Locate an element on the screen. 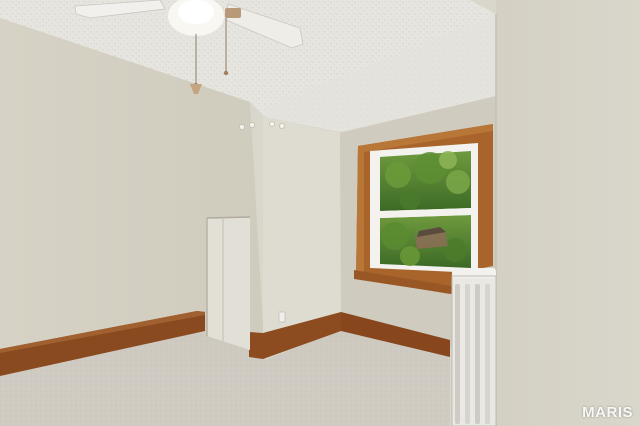  watermark-logo: MARIS is located at coordinates (607, 412).